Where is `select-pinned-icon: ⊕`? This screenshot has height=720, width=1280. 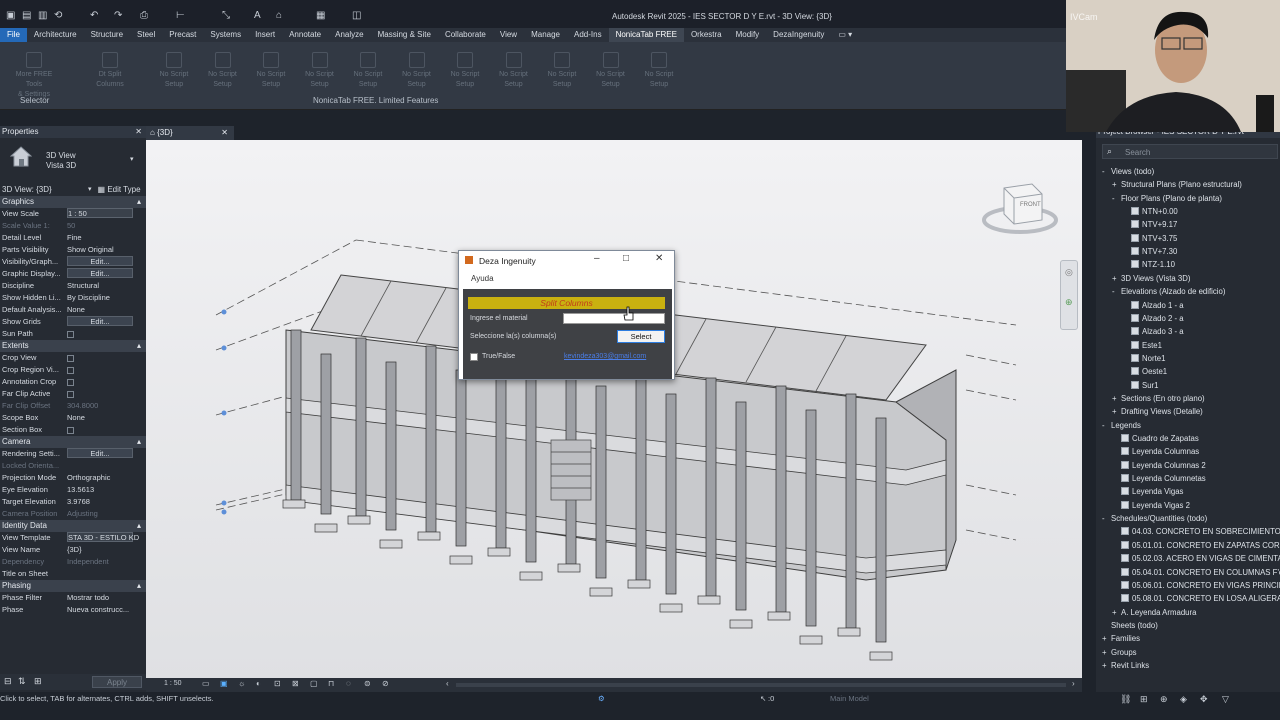
select-pinned-icon: ⊕ is located at coordinates (1164, 699).